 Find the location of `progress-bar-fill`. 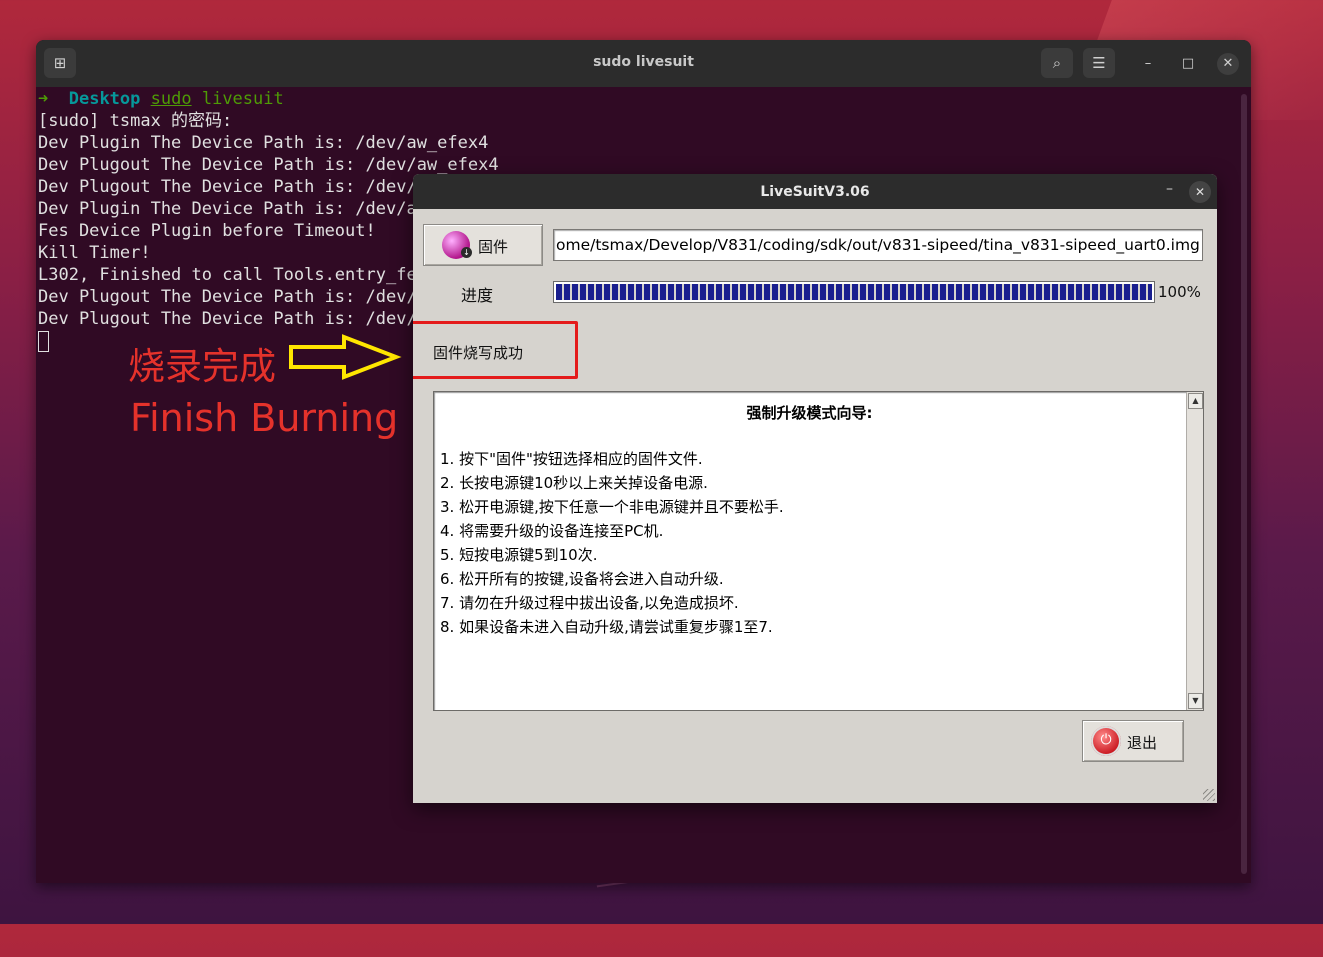

progress-bar-fill is located at coordinates (854, 292).